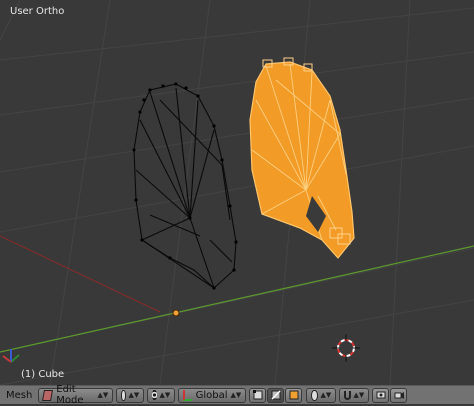 This screenshot has height=406, width=474. I want to click on edit-mode-icon, so click(48, 395).